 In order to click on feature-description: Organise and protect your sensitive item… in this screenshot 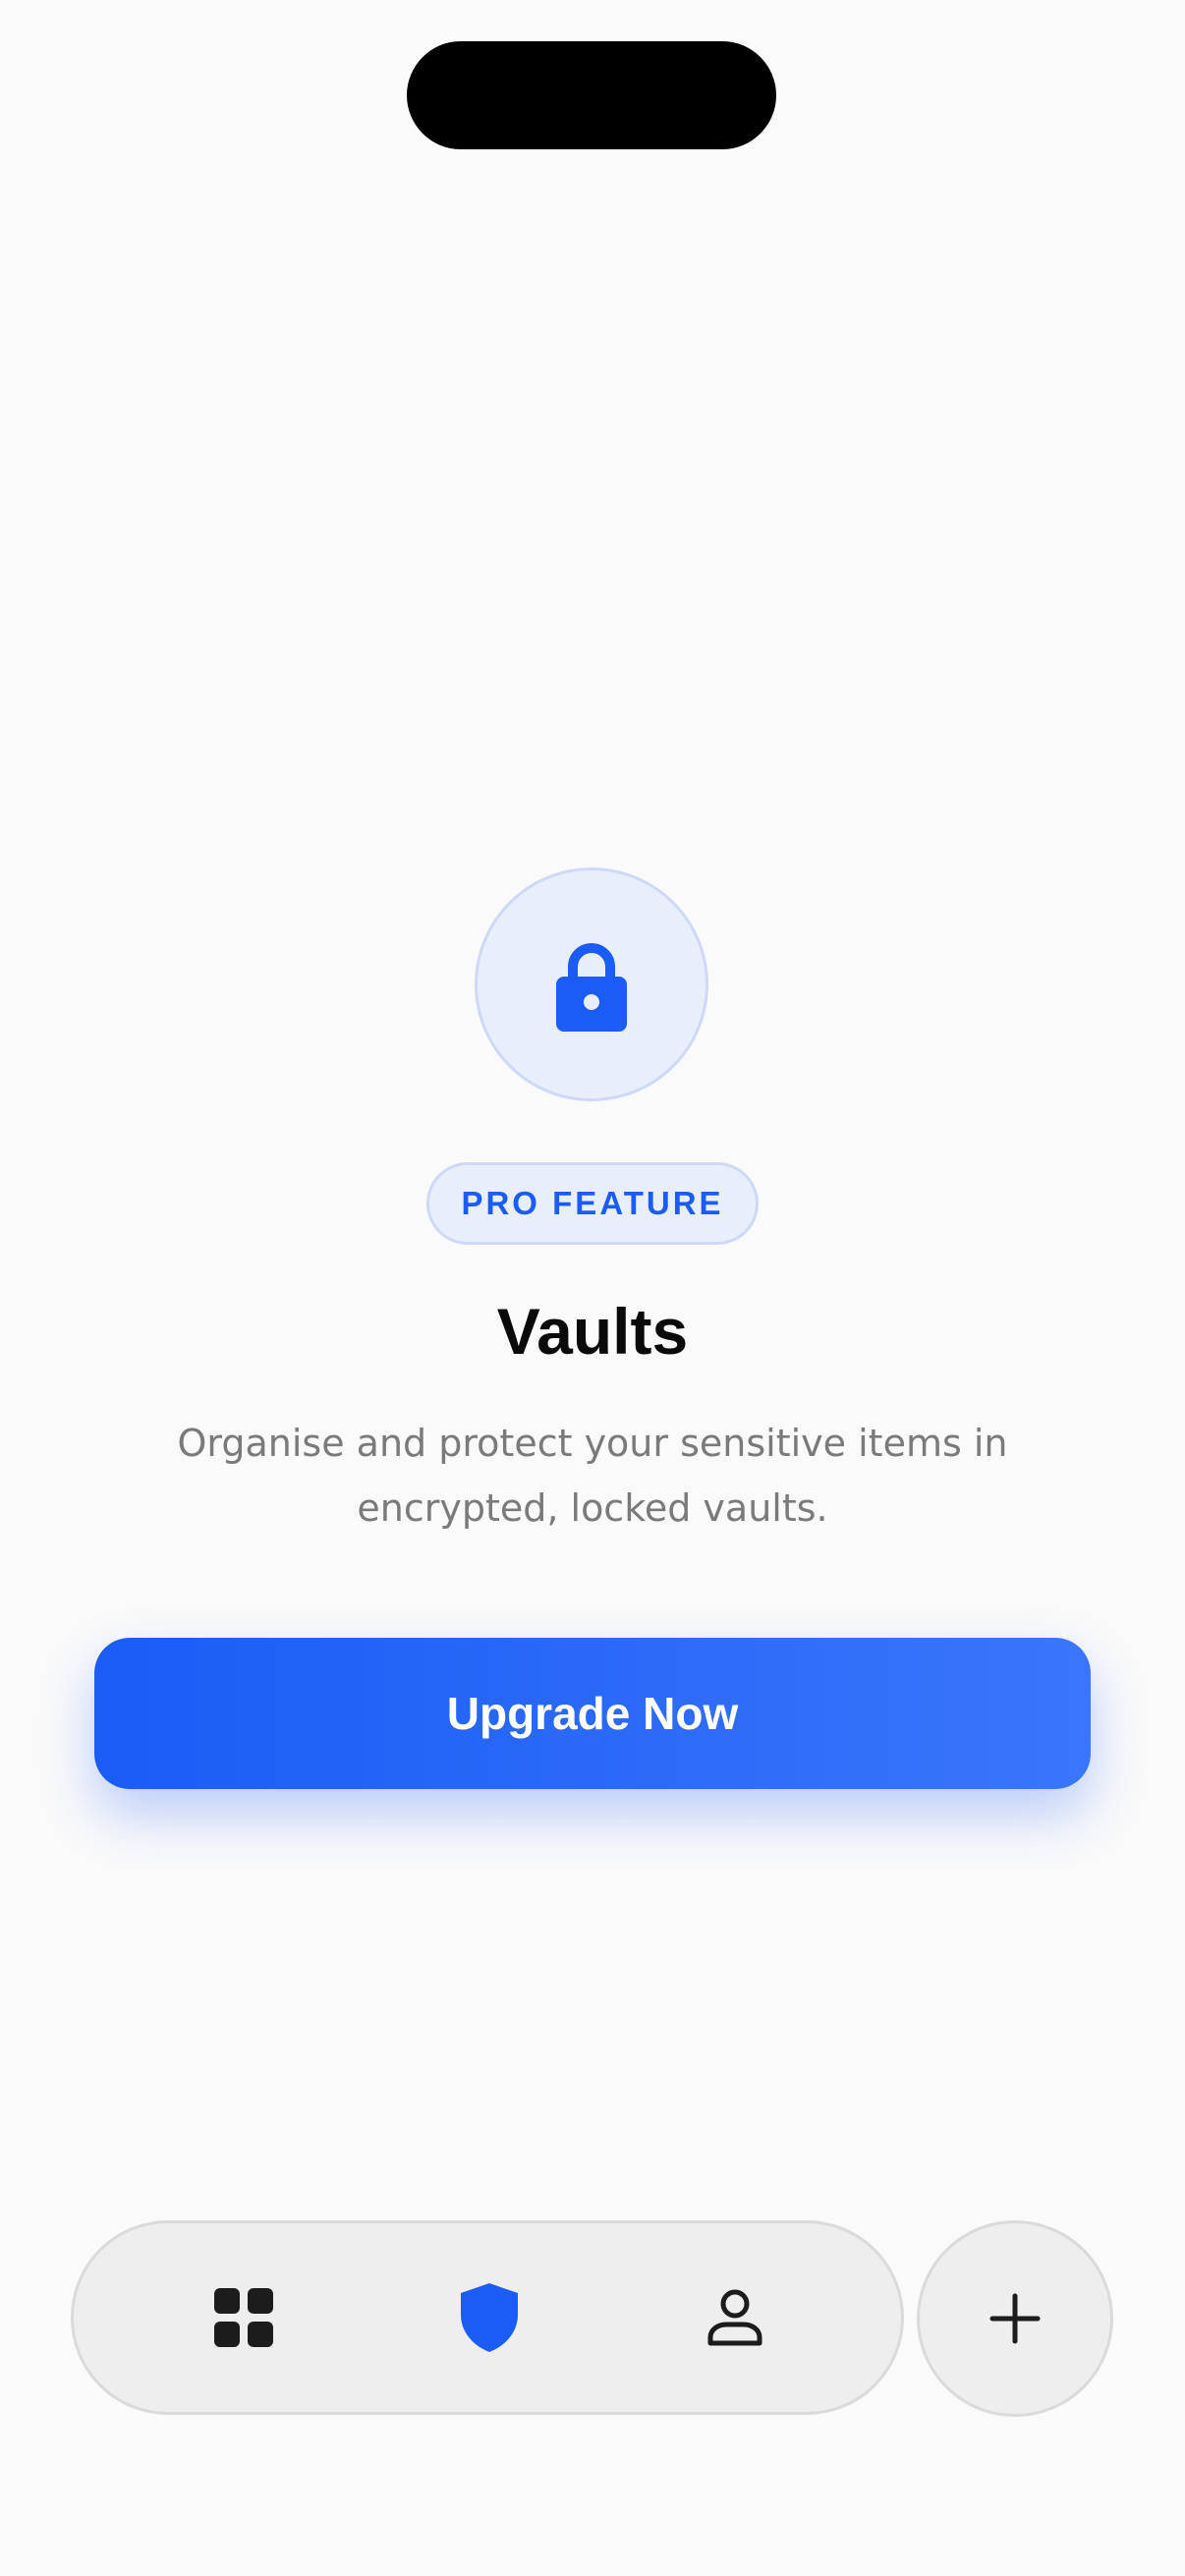, I will do `click(592, 1476)`.